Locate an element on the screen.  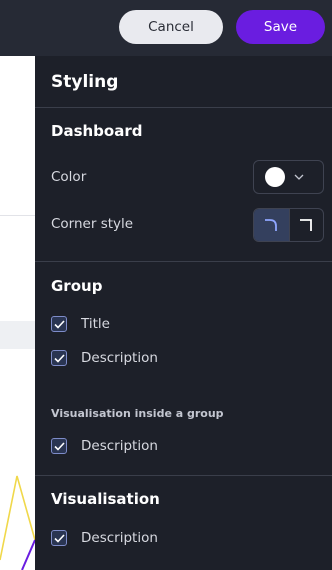
top-bar: Cancel Save is located at coordinates (166, 28).